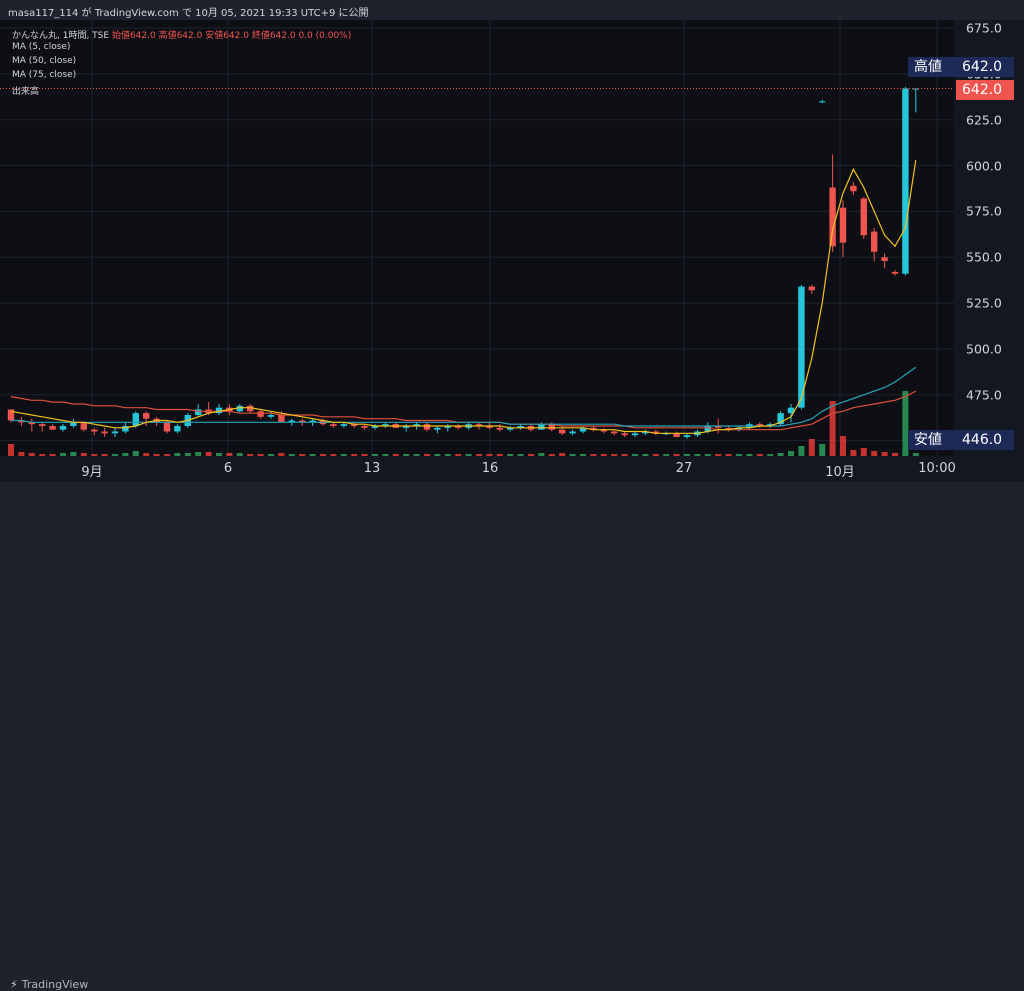 The image size is (1024, 991). What do you see at coordinates (92, 472) in the screenshot?
I see `time-tick-label: 9月` at bounding box center [92, 472].